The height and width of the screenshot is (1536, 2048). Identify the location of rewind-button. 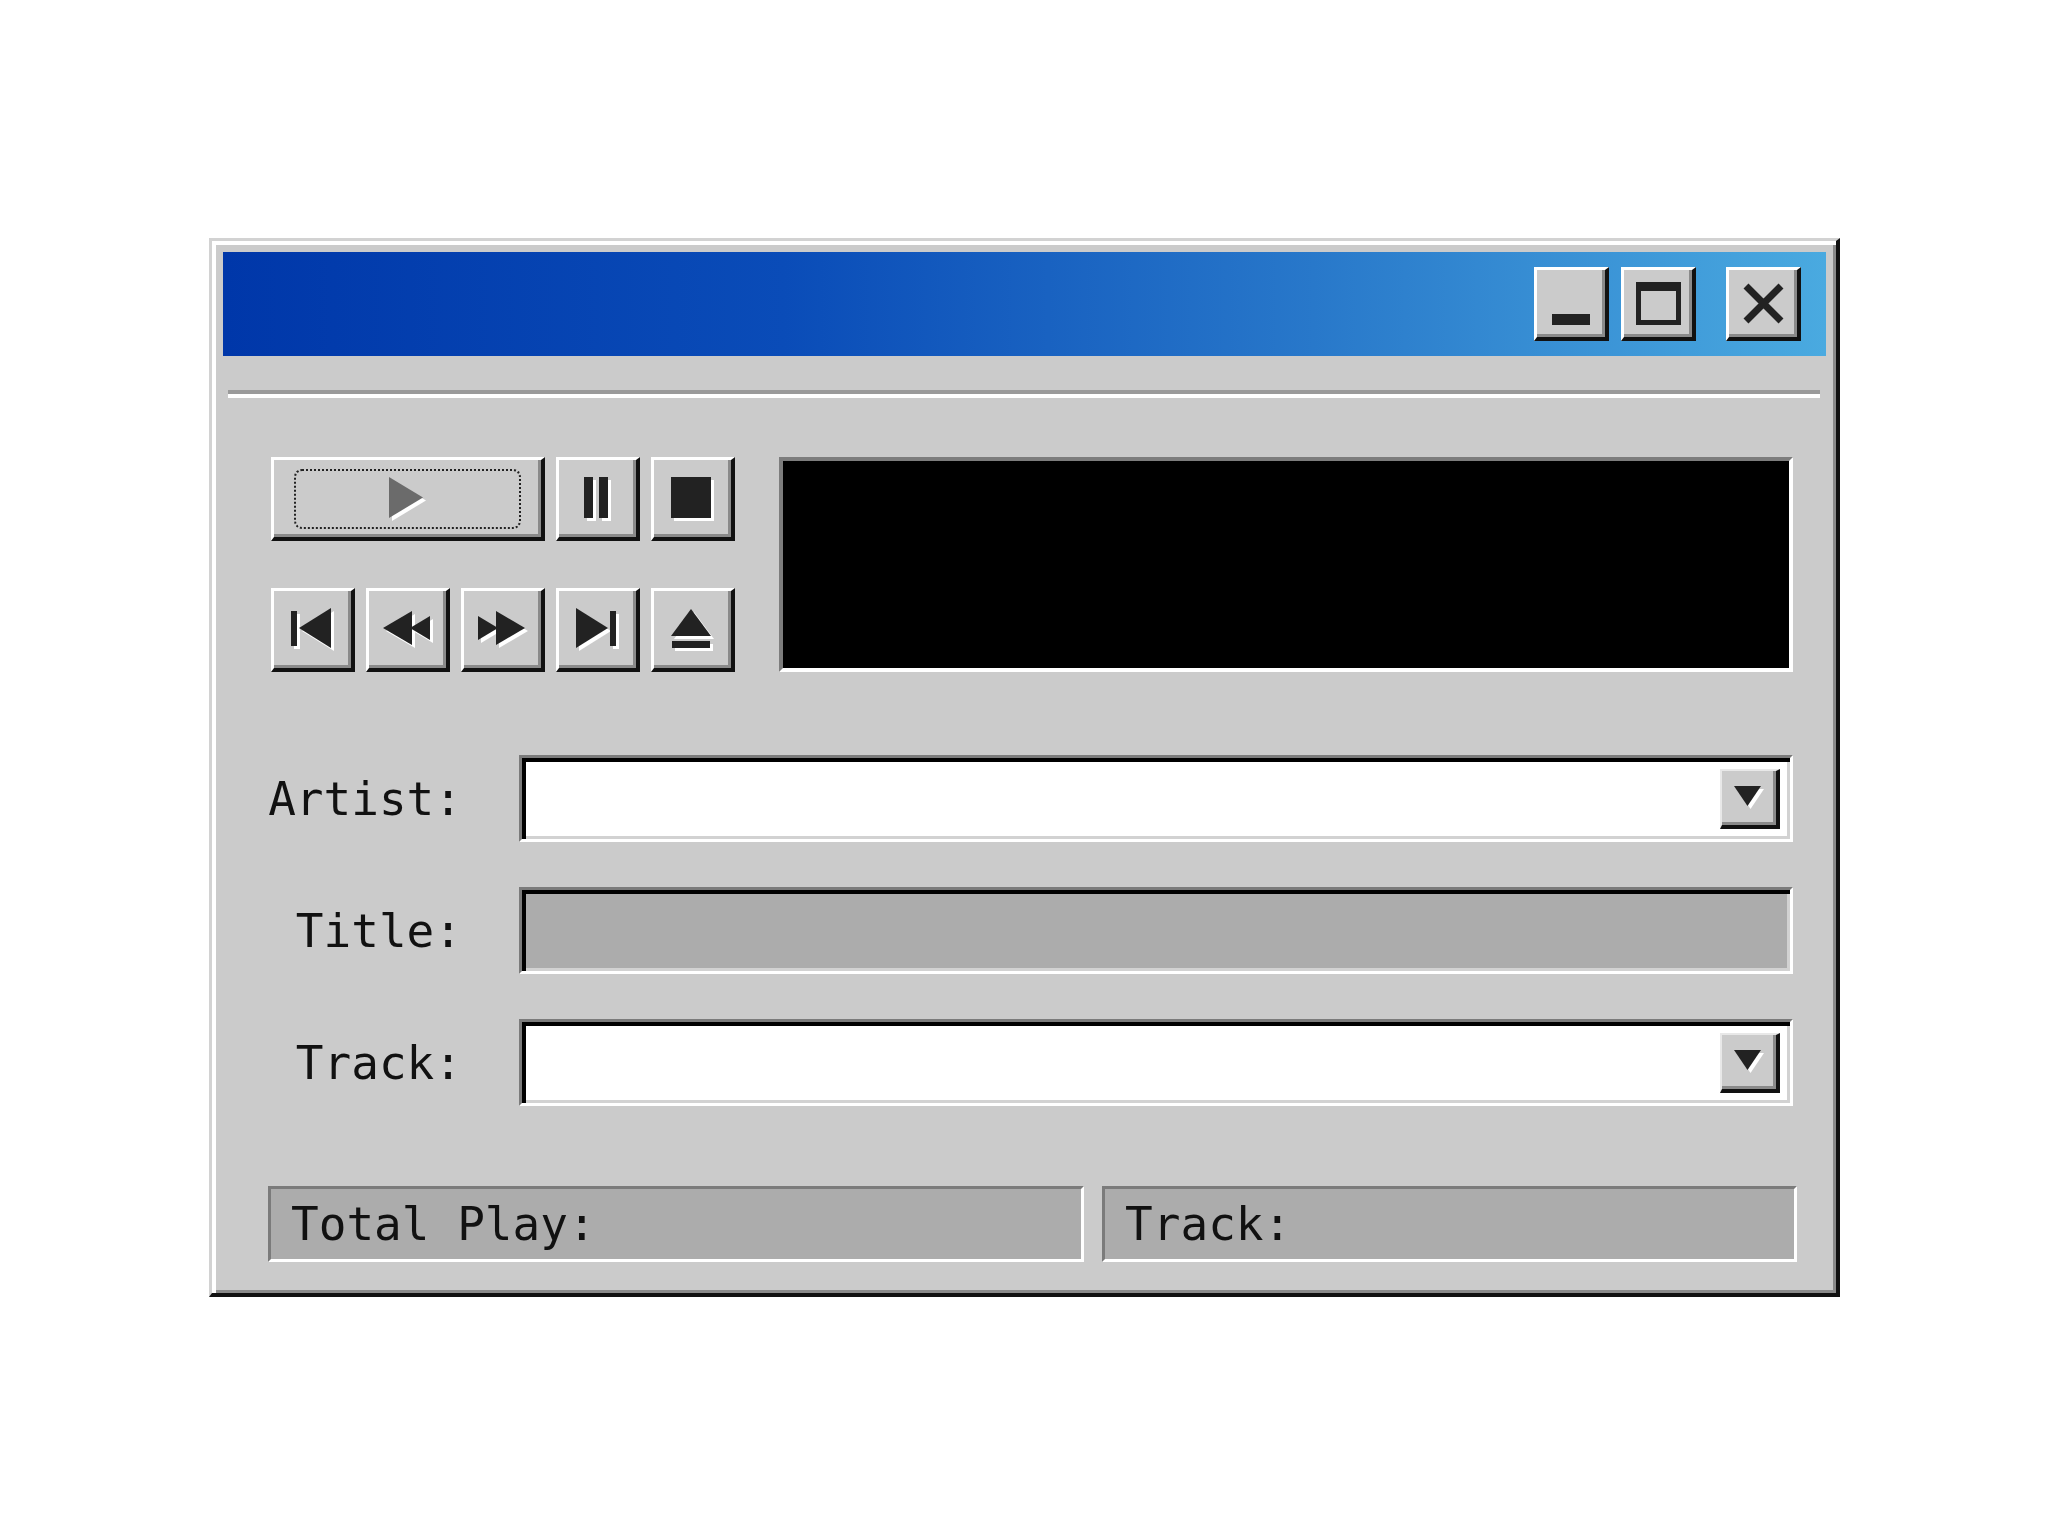
(408, 630).